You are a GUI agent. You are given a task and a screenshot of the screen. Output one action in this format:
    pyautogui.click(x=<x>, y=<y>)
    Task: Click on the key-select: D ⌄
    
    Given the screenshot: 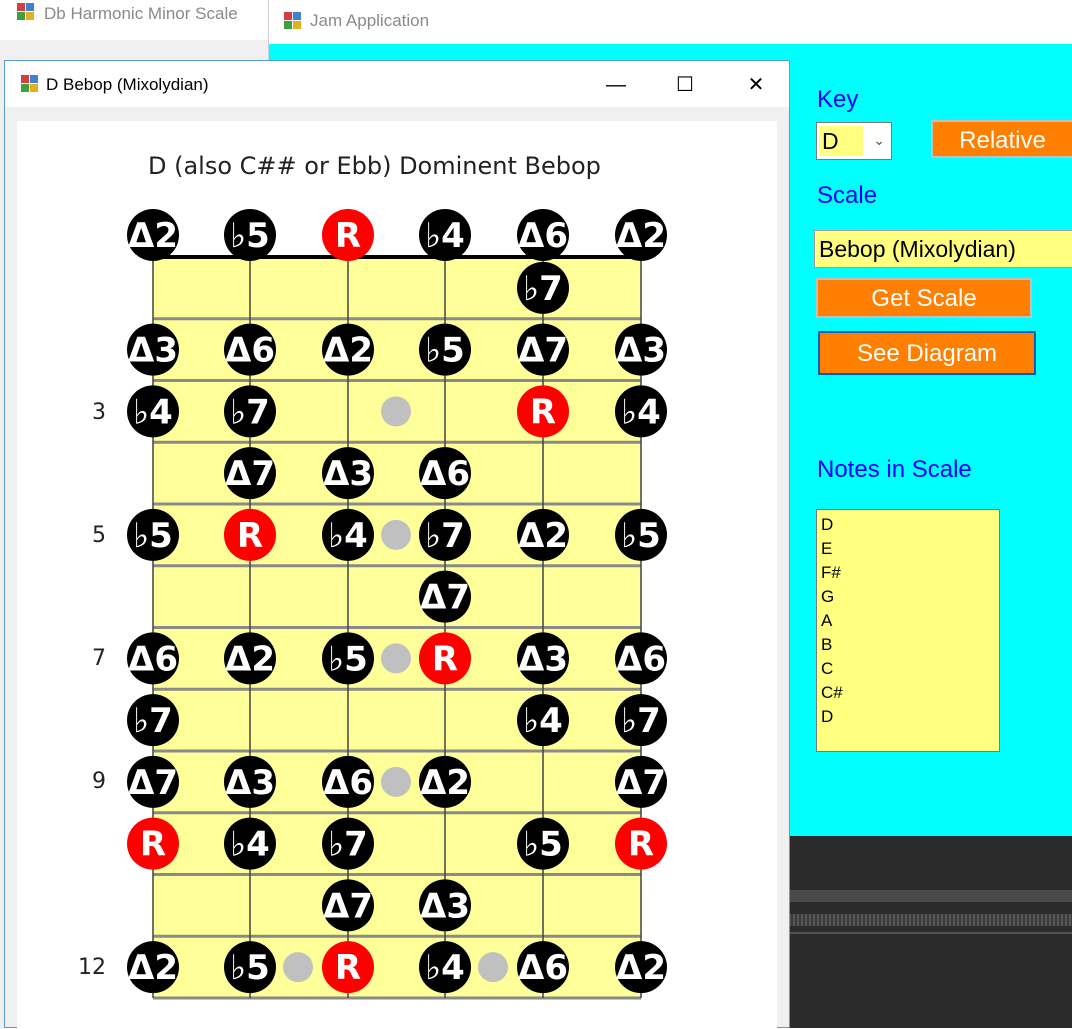 What is the action you would take?
    pyautogui.click(x=854, y=141)
    